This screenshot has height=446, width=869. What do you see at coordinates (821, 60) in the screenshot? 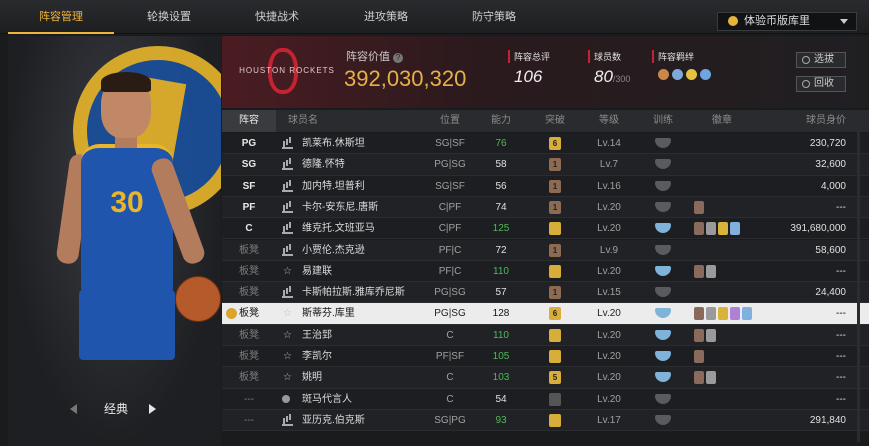
I see `select-button: 选拔` at bounding box center [821, 60].